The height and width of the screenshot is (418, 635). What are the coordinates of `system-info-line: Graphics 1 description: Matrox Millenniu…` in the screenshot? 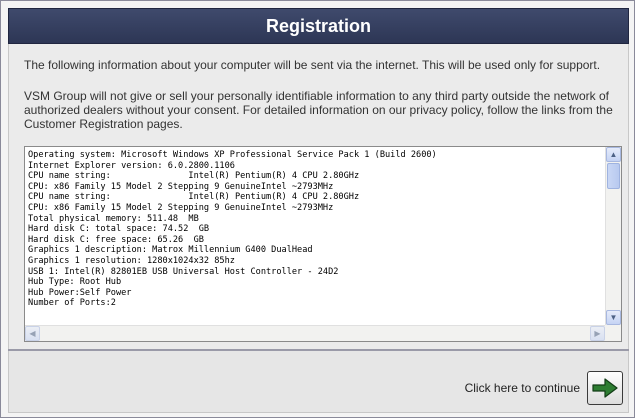 It's located at (170, 250).